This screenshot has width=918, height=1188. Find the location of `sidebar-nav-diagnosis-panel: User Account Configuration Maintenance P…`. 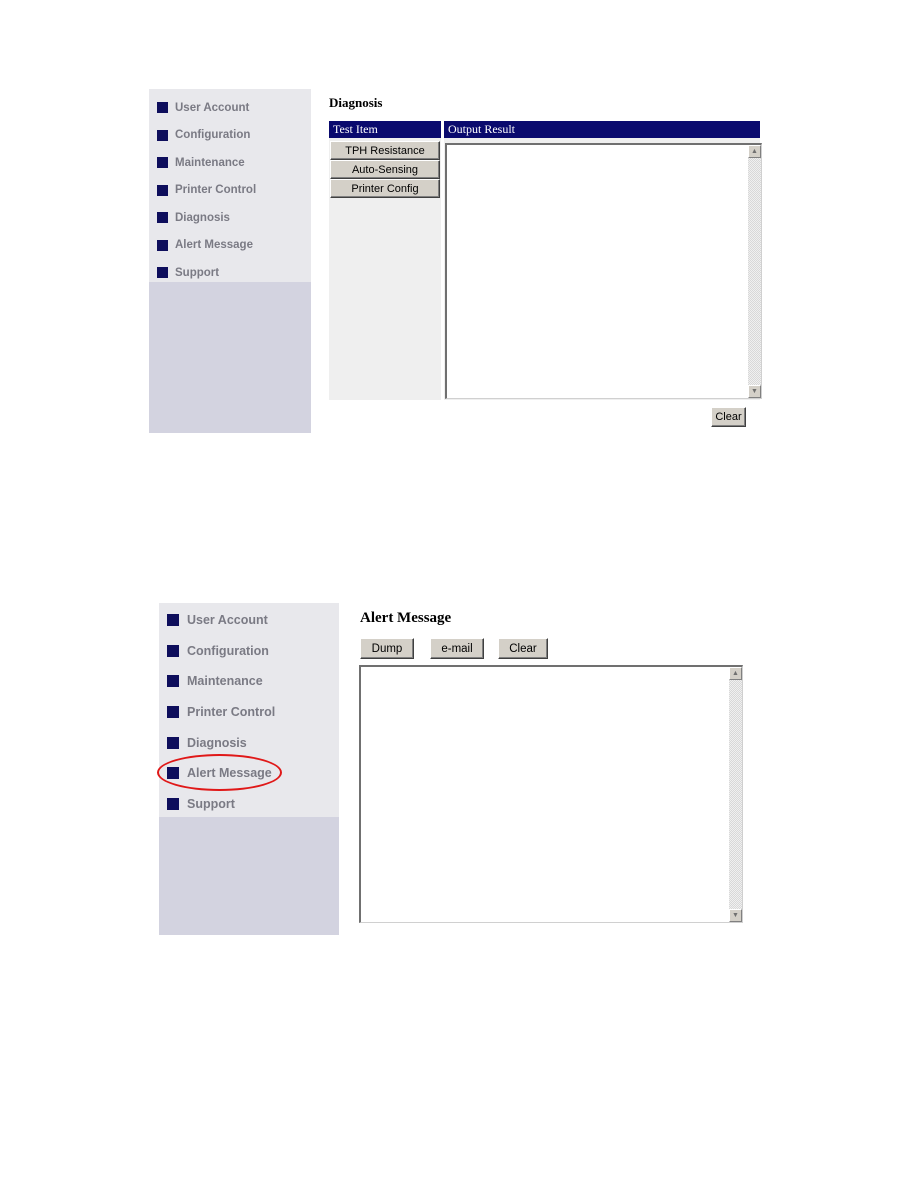

sidebar-nav-diagnosis-panel: User Account Configuration Maintenance P… is located at coordinates (230, 261).